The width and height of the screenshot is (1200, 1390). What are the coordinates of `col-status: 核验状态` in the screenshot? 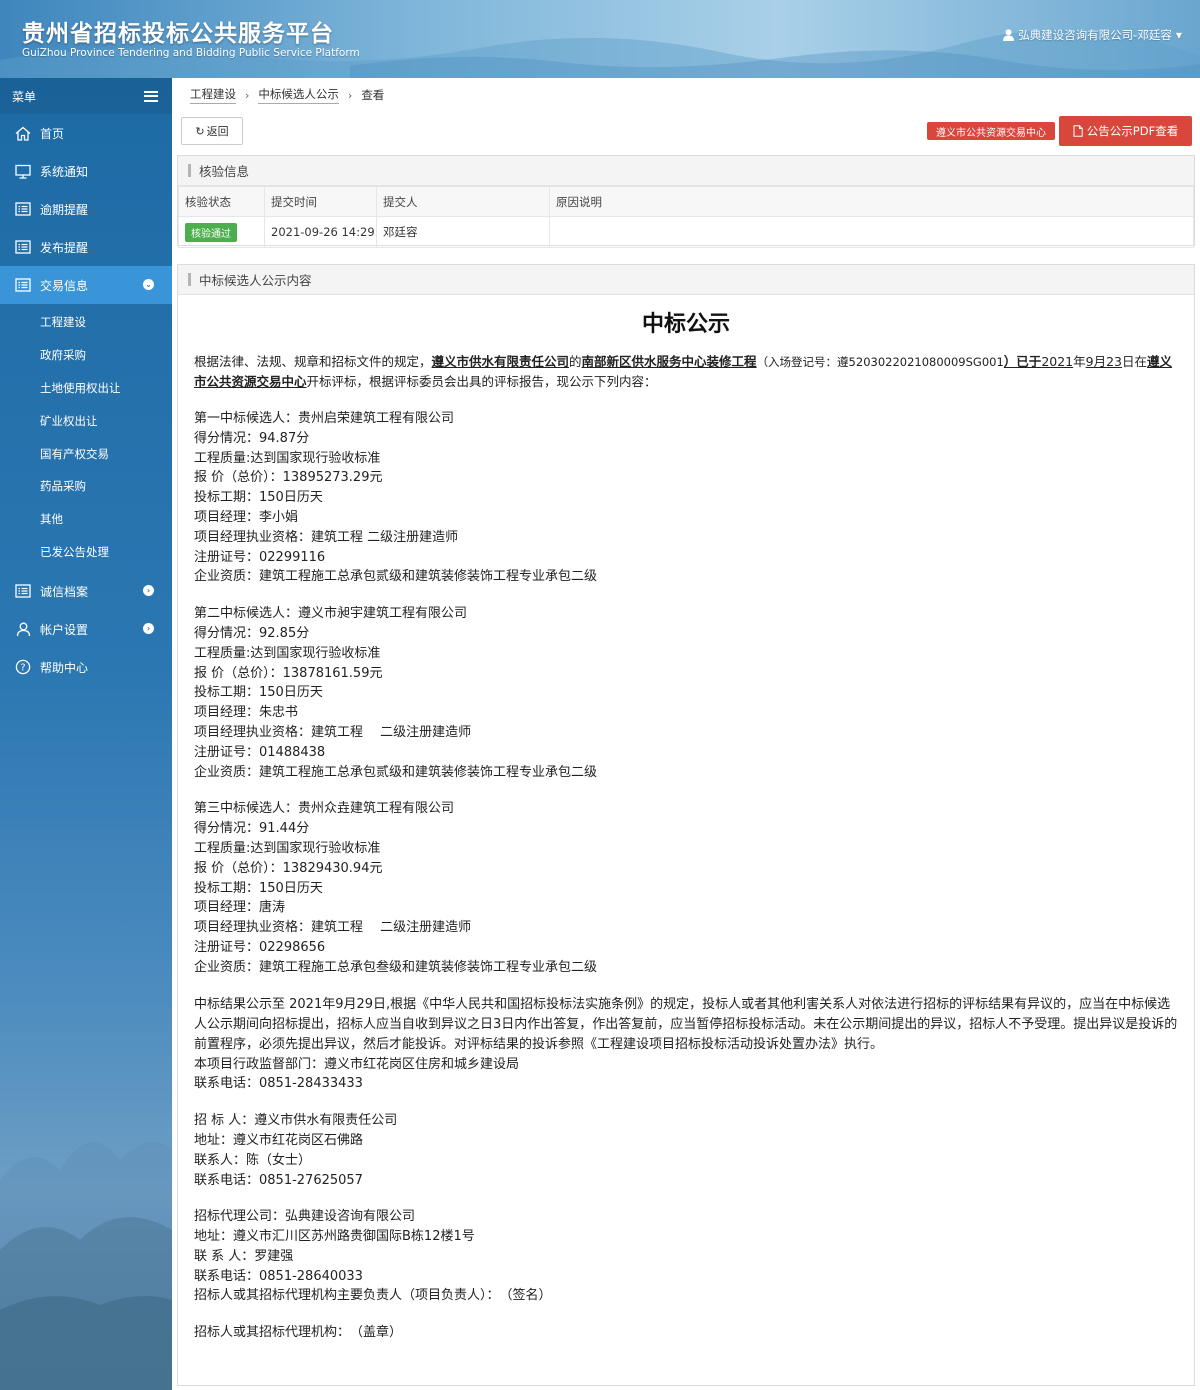 It's located at (221, 201).